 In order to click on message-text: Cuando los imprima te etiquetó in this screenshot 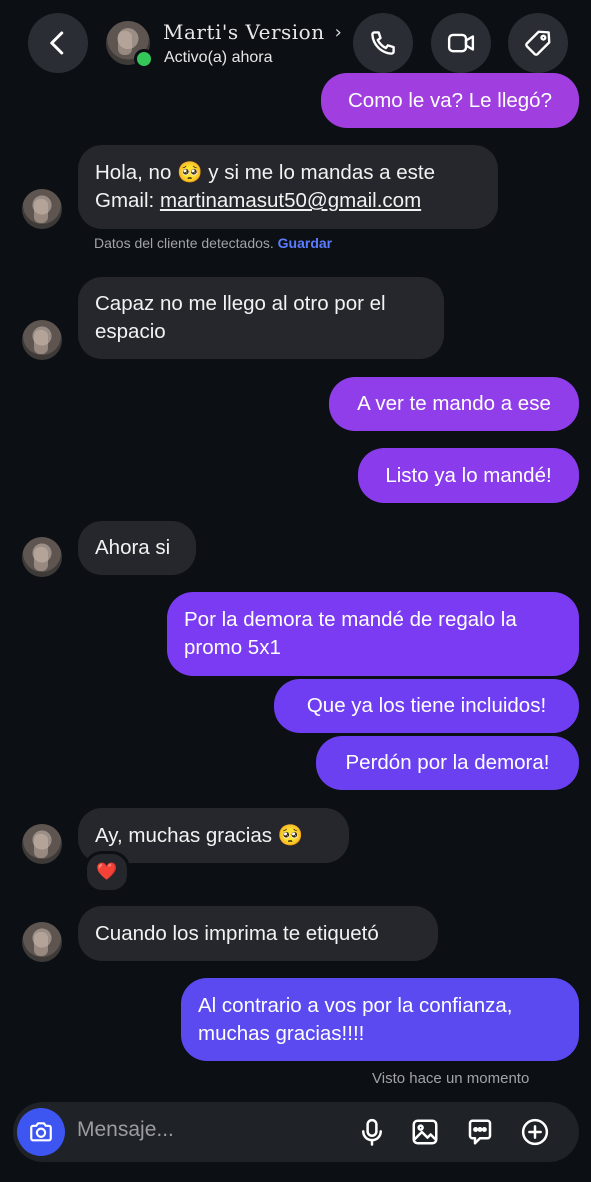, I will do `click(237, 933)`.